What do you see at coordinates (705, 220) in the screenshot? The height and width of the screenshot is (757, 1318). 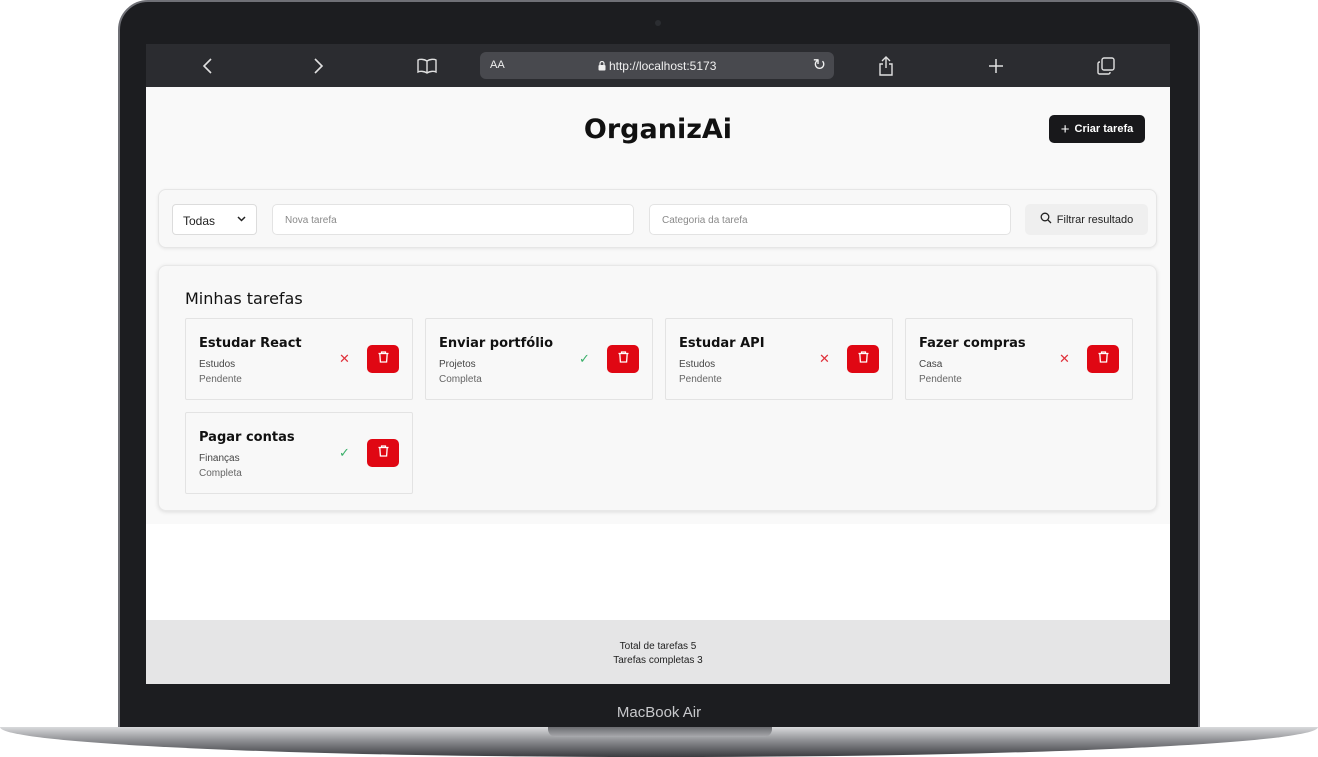 I see `category-placeholder: Categoria da tarefa` at bounding box center [705, 220].